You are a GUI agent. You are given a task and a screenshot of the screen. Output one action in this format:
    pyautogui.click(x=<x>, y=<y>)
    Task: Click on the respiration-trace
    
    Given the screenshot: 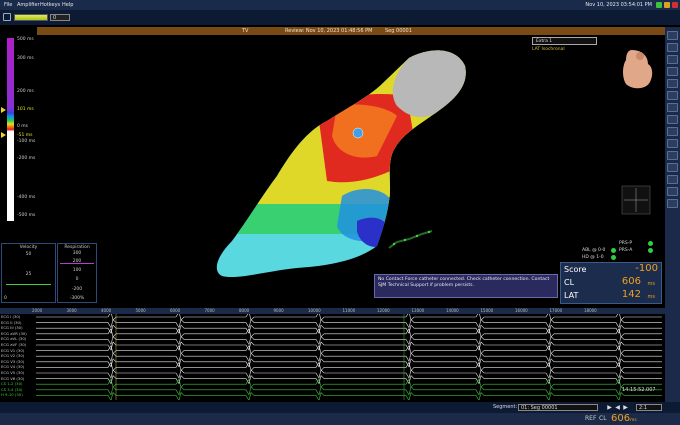 What is the action you would take?
    pyautogui.click(x=77, y=263)
    